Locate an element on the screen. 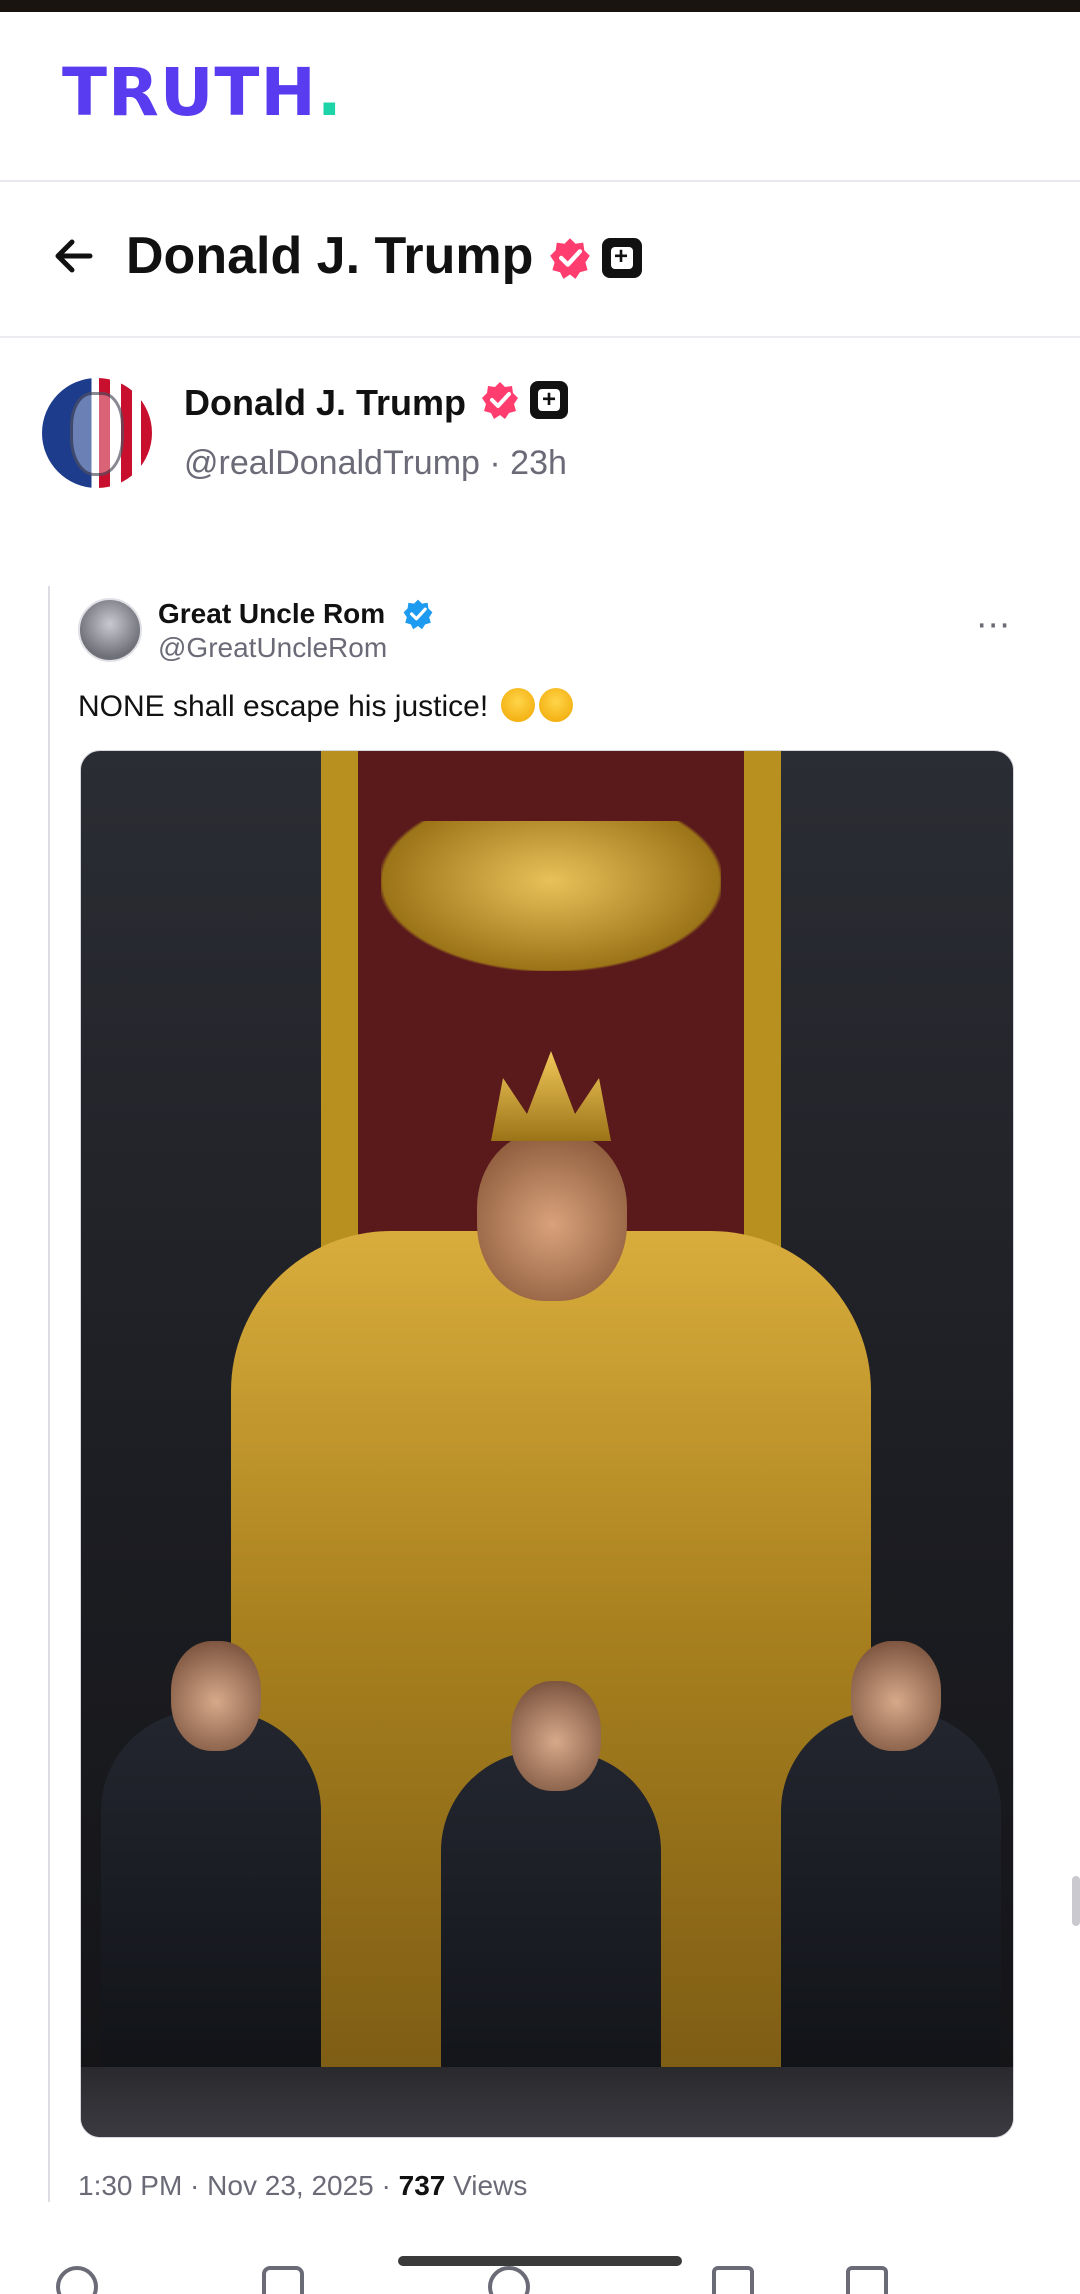 The height and width of the screenshot is (2294, 1080). quoted-avatar is located at coordinates (110, 630).